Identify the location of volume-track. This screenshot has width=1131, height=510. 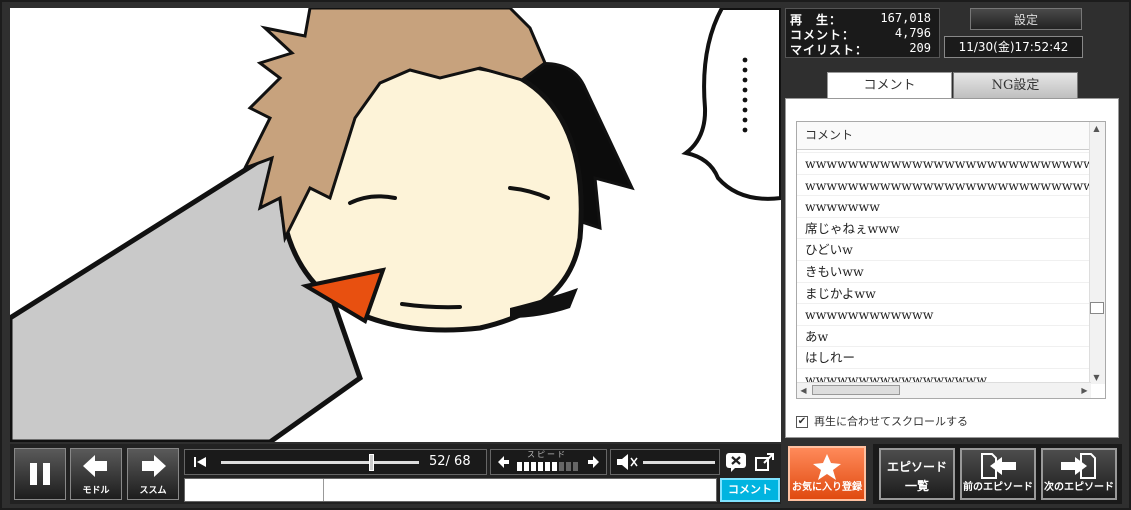
(679, 462).